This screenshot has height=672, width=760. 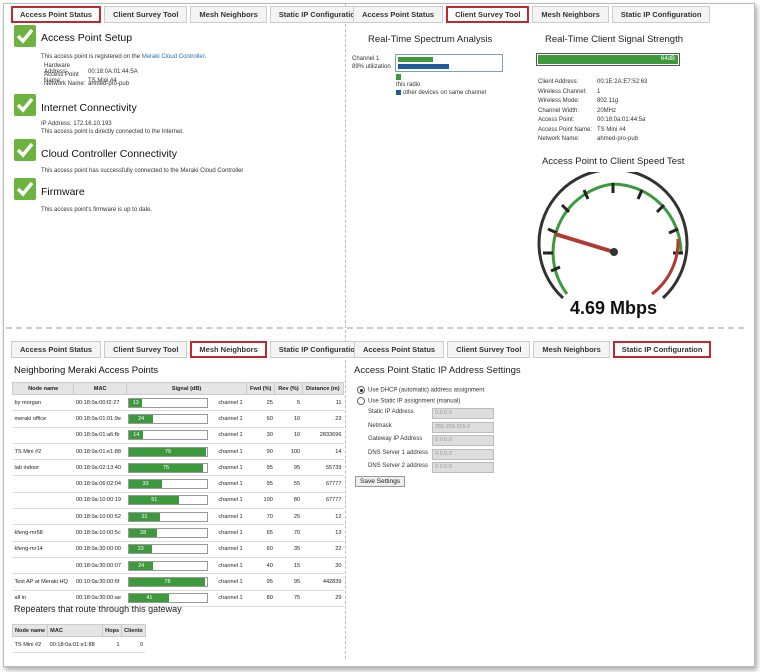 What do you see at coordinates (260, 566) in the screenshot?
I see `fwd-percent: 40` at bounding box center [260, 566].